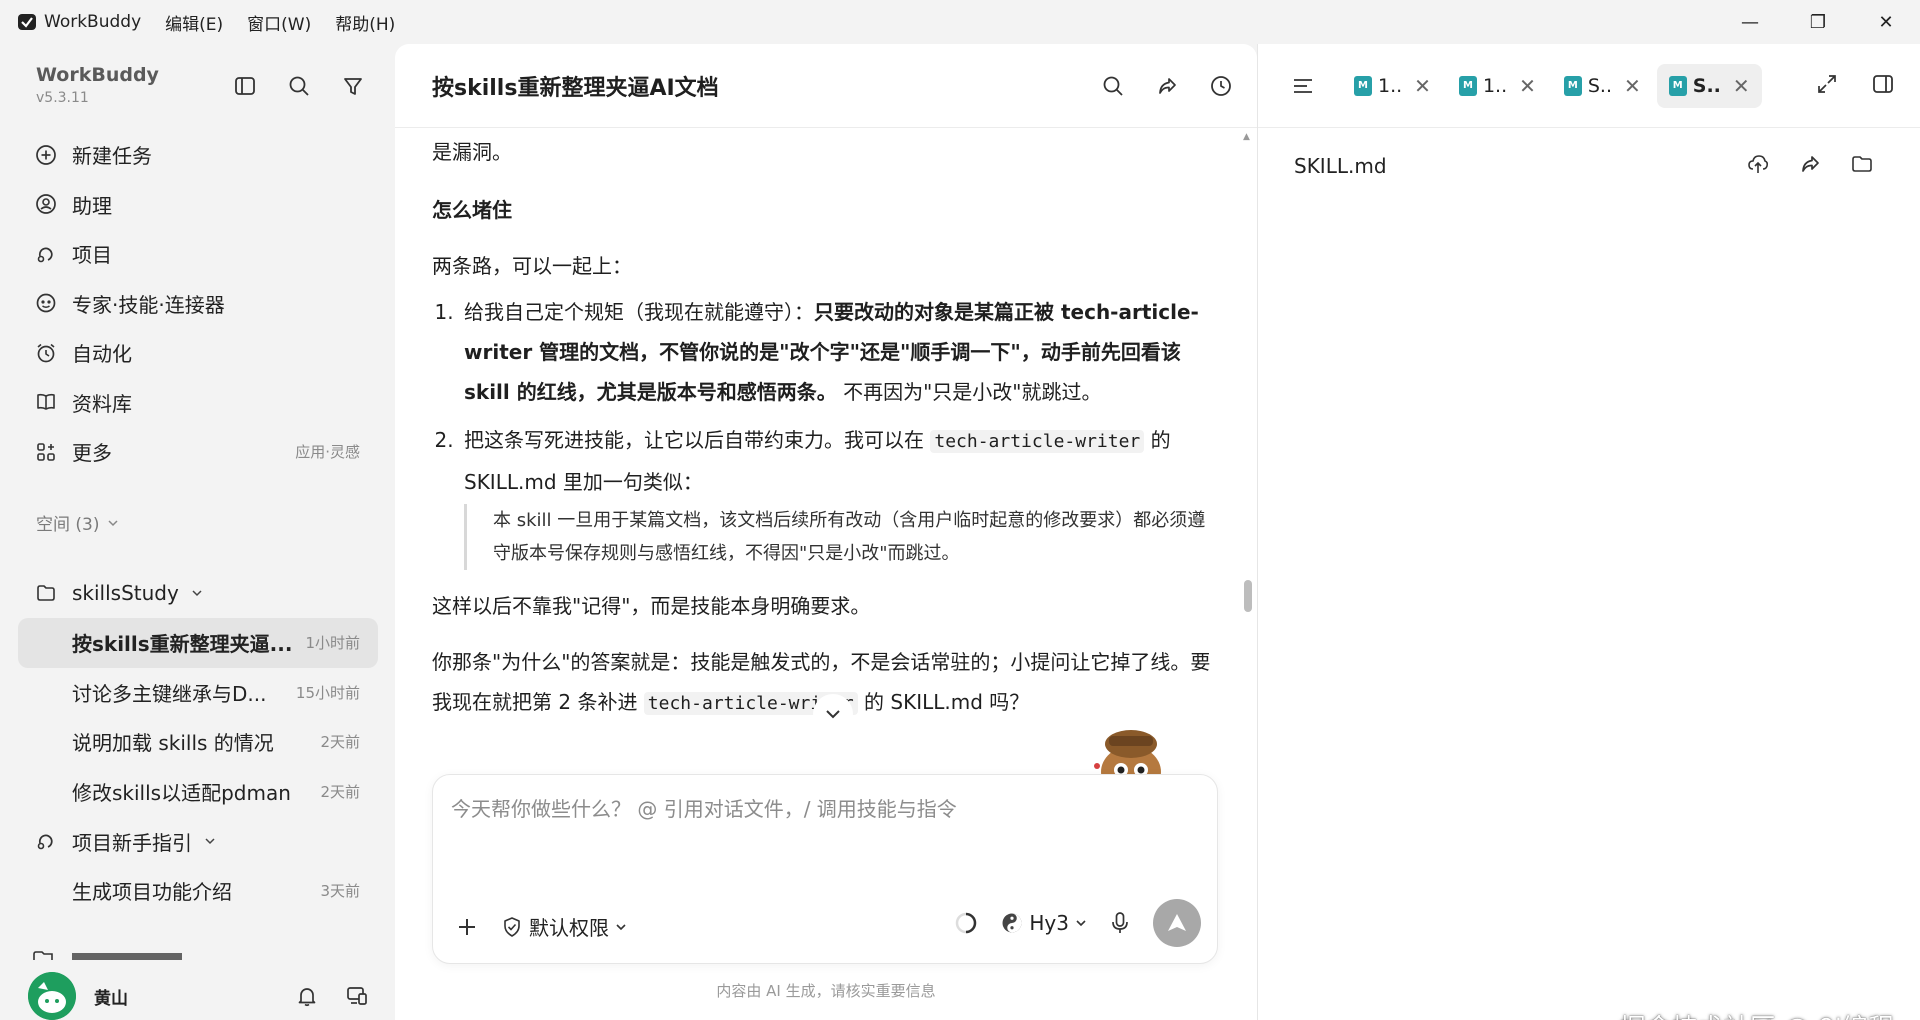  I want to click on nav-new-task: 新建任务, so click(198, 155).